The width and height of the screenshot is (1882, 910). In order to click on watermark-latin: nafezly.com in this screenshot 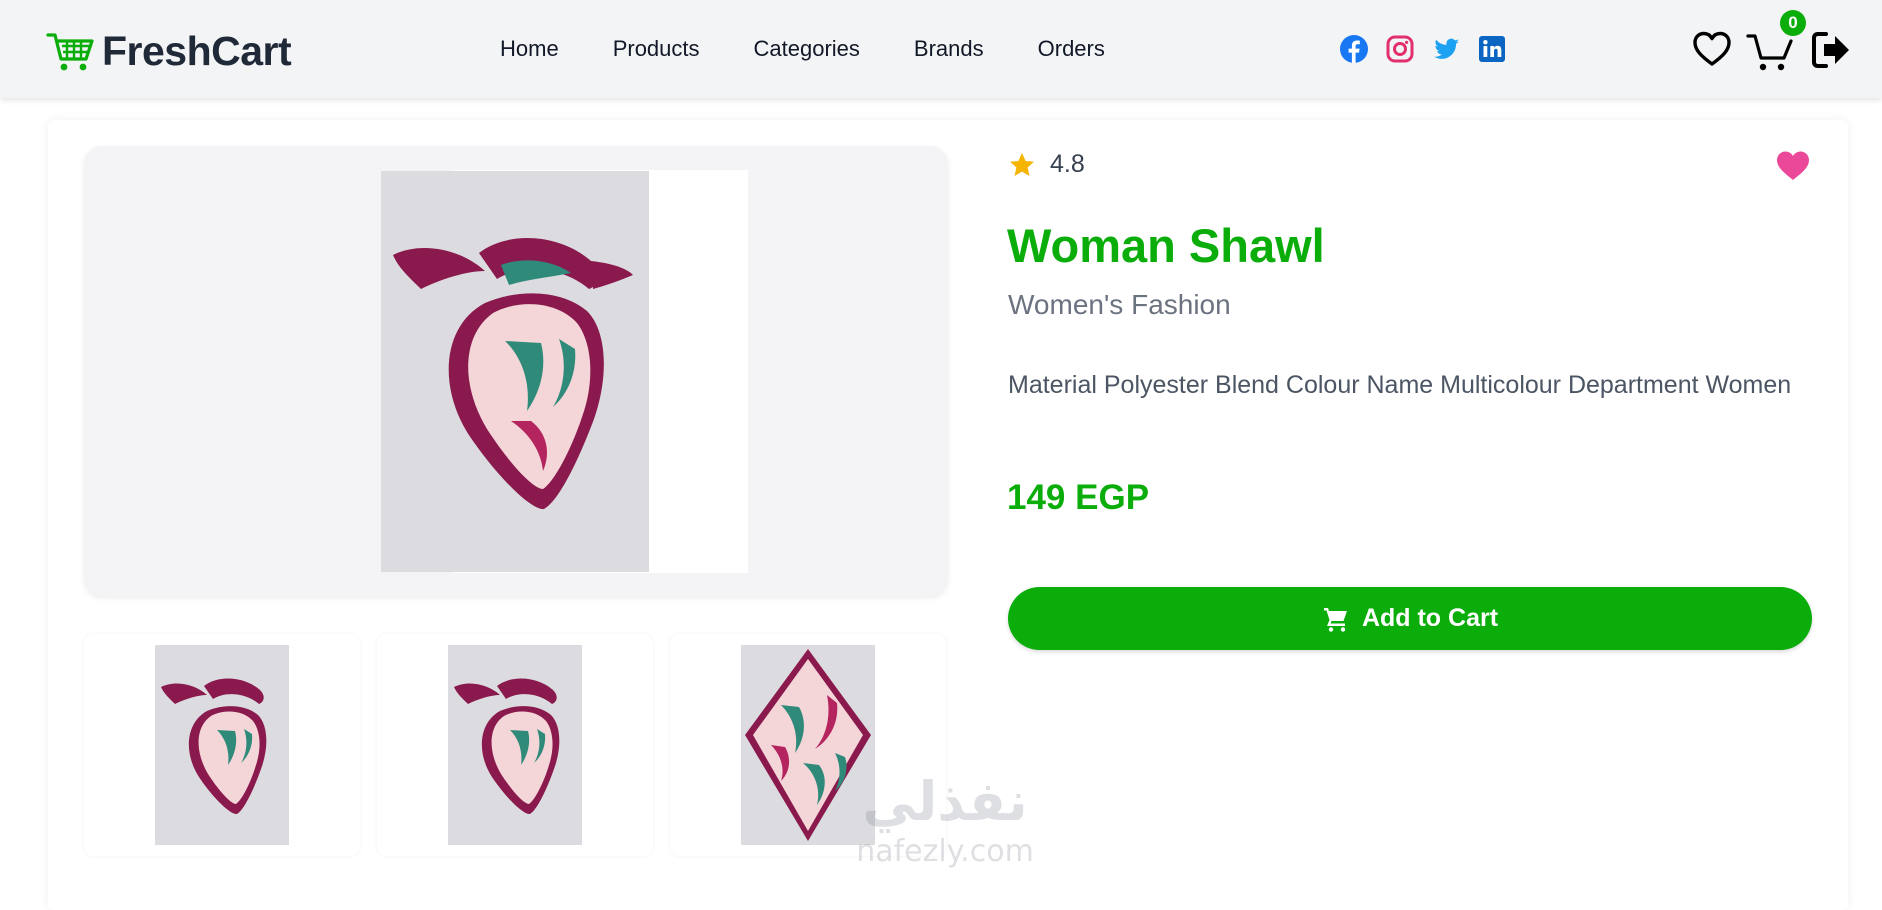, I will do `click(945, 851)`.